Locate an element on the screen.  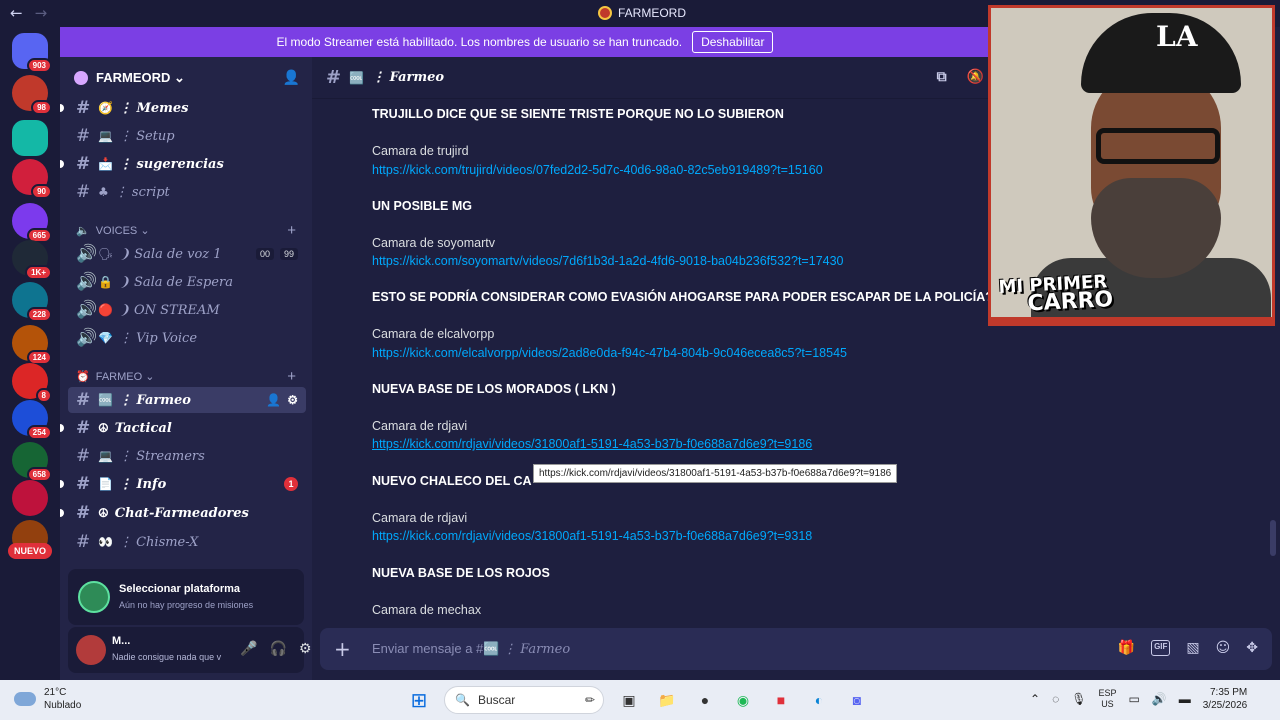
guild-header: FARMEORD ⌄ 👤 is located at coordinates (186, 78).